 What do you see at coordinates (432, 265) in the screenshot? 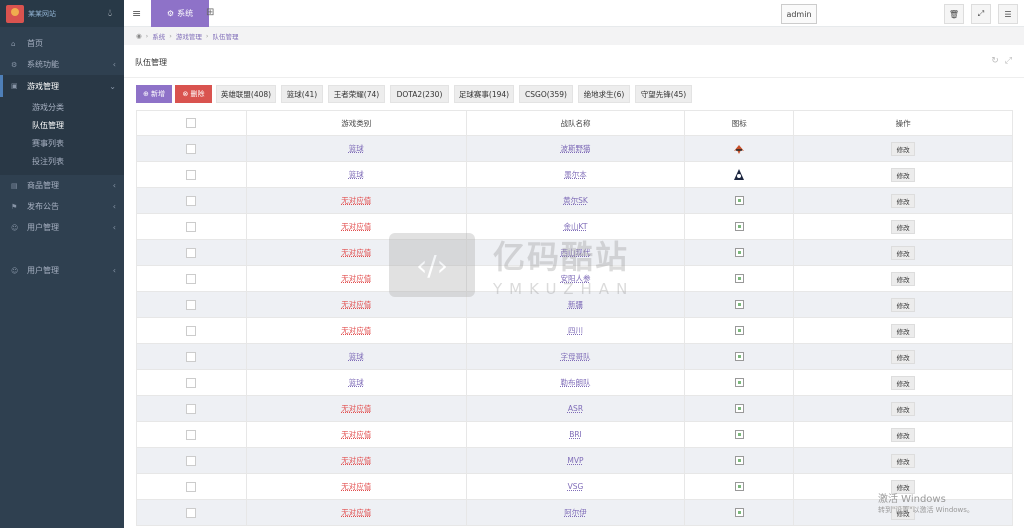
I see `watermark-logo-icon: ‹/›` at bounding box center [432, 265].